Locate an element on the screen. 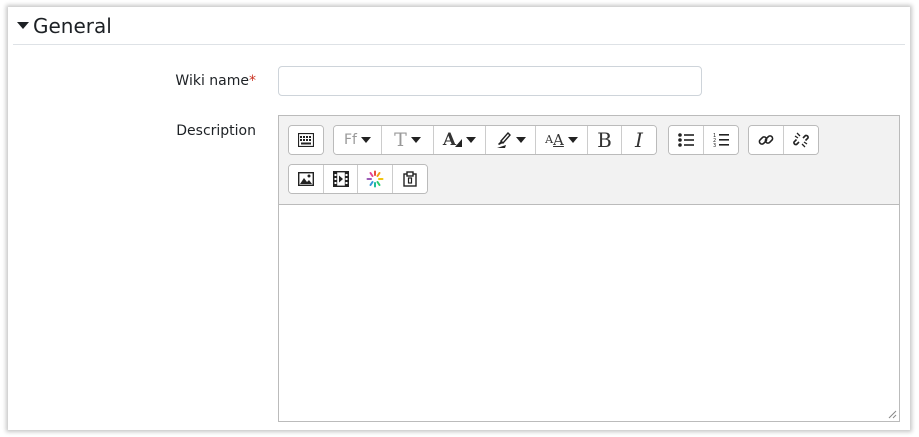 This screenshot has width=919, height=437. styles-icon-a-small: A is located at coordinates (549, 139).